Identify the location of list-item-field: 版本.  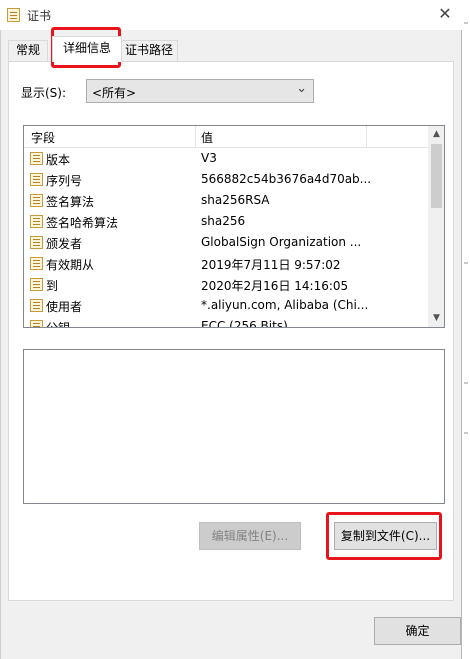
(58, 160).